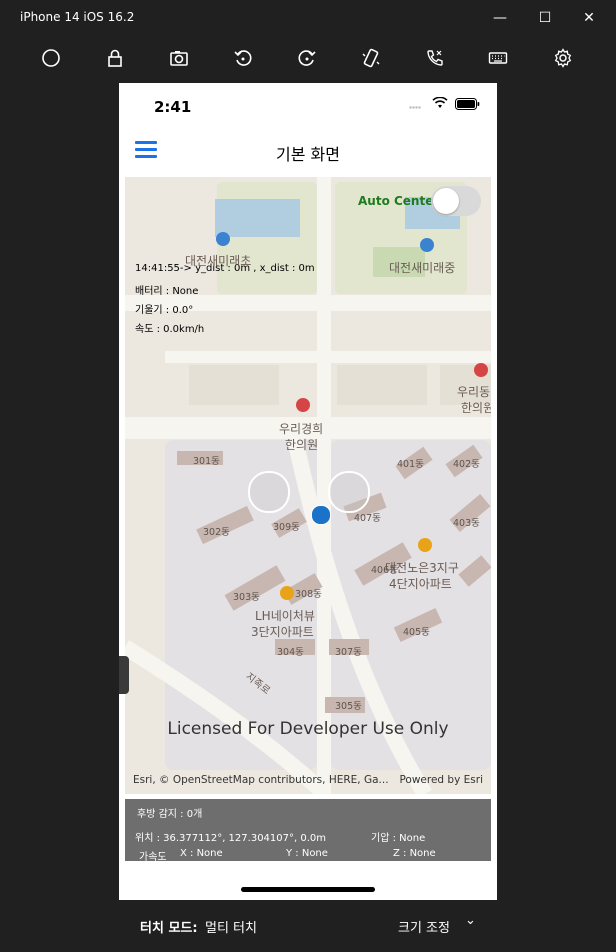 Image resolution: width=616 pixels, height=952 pixels. I want to click on rear-detect-text: 후방 감지 : 0개, so click(170, 814).